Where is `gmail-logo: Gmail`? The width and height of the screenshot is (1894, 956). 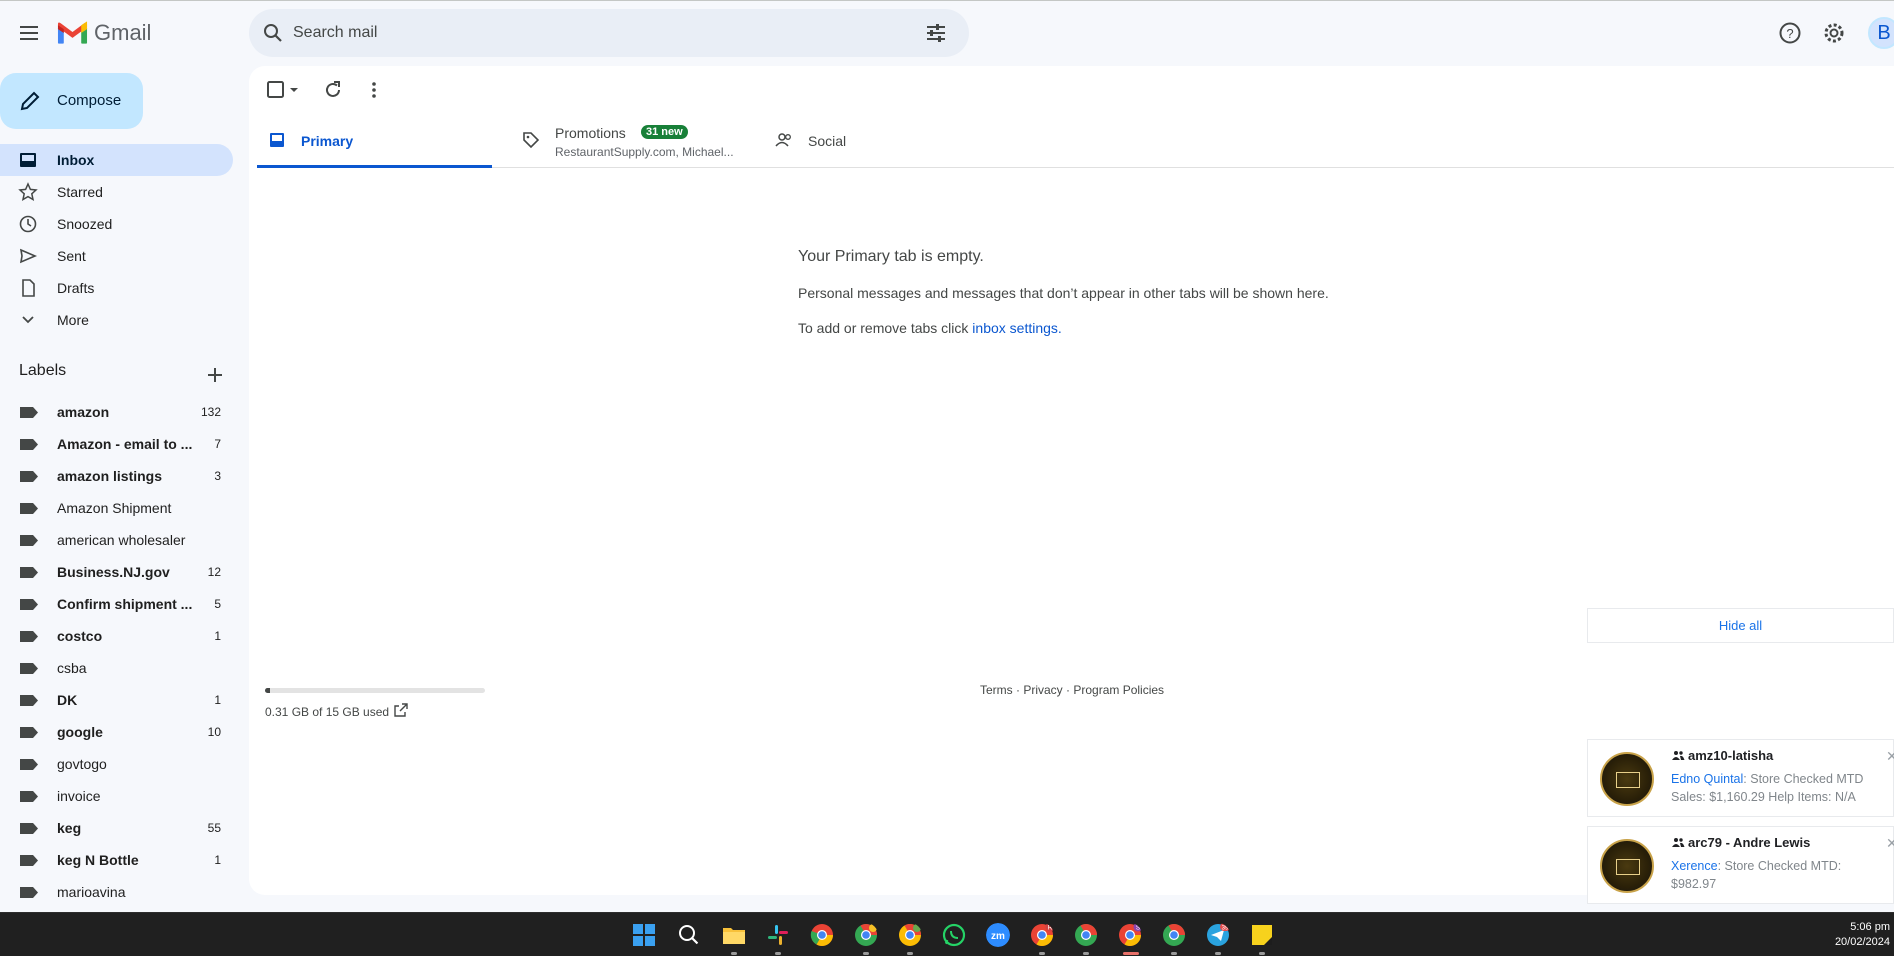
gmail-logo: Gmail is located at coordinates (104, 33).